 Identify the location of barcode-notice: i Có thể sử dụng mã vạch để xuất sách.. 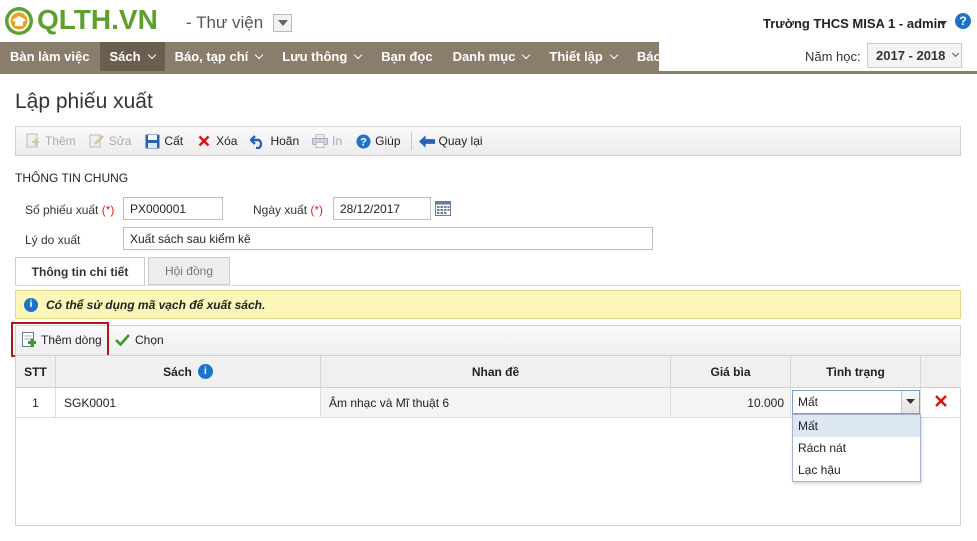
(488, 304).